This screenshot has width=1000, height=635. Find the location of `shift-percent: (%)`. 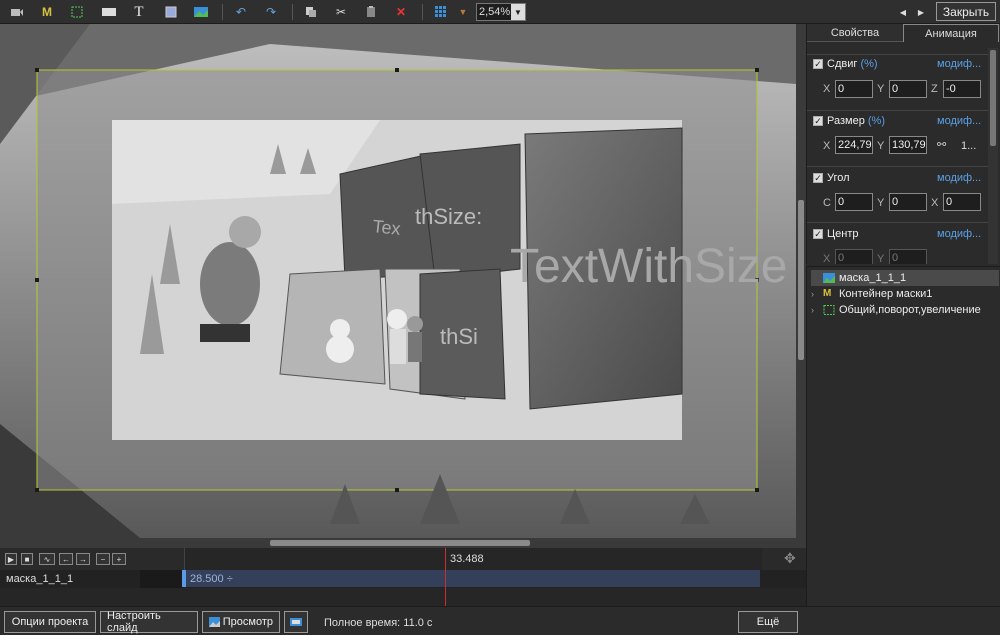

shift-percent: (%) is located at coordinates (869, 64).